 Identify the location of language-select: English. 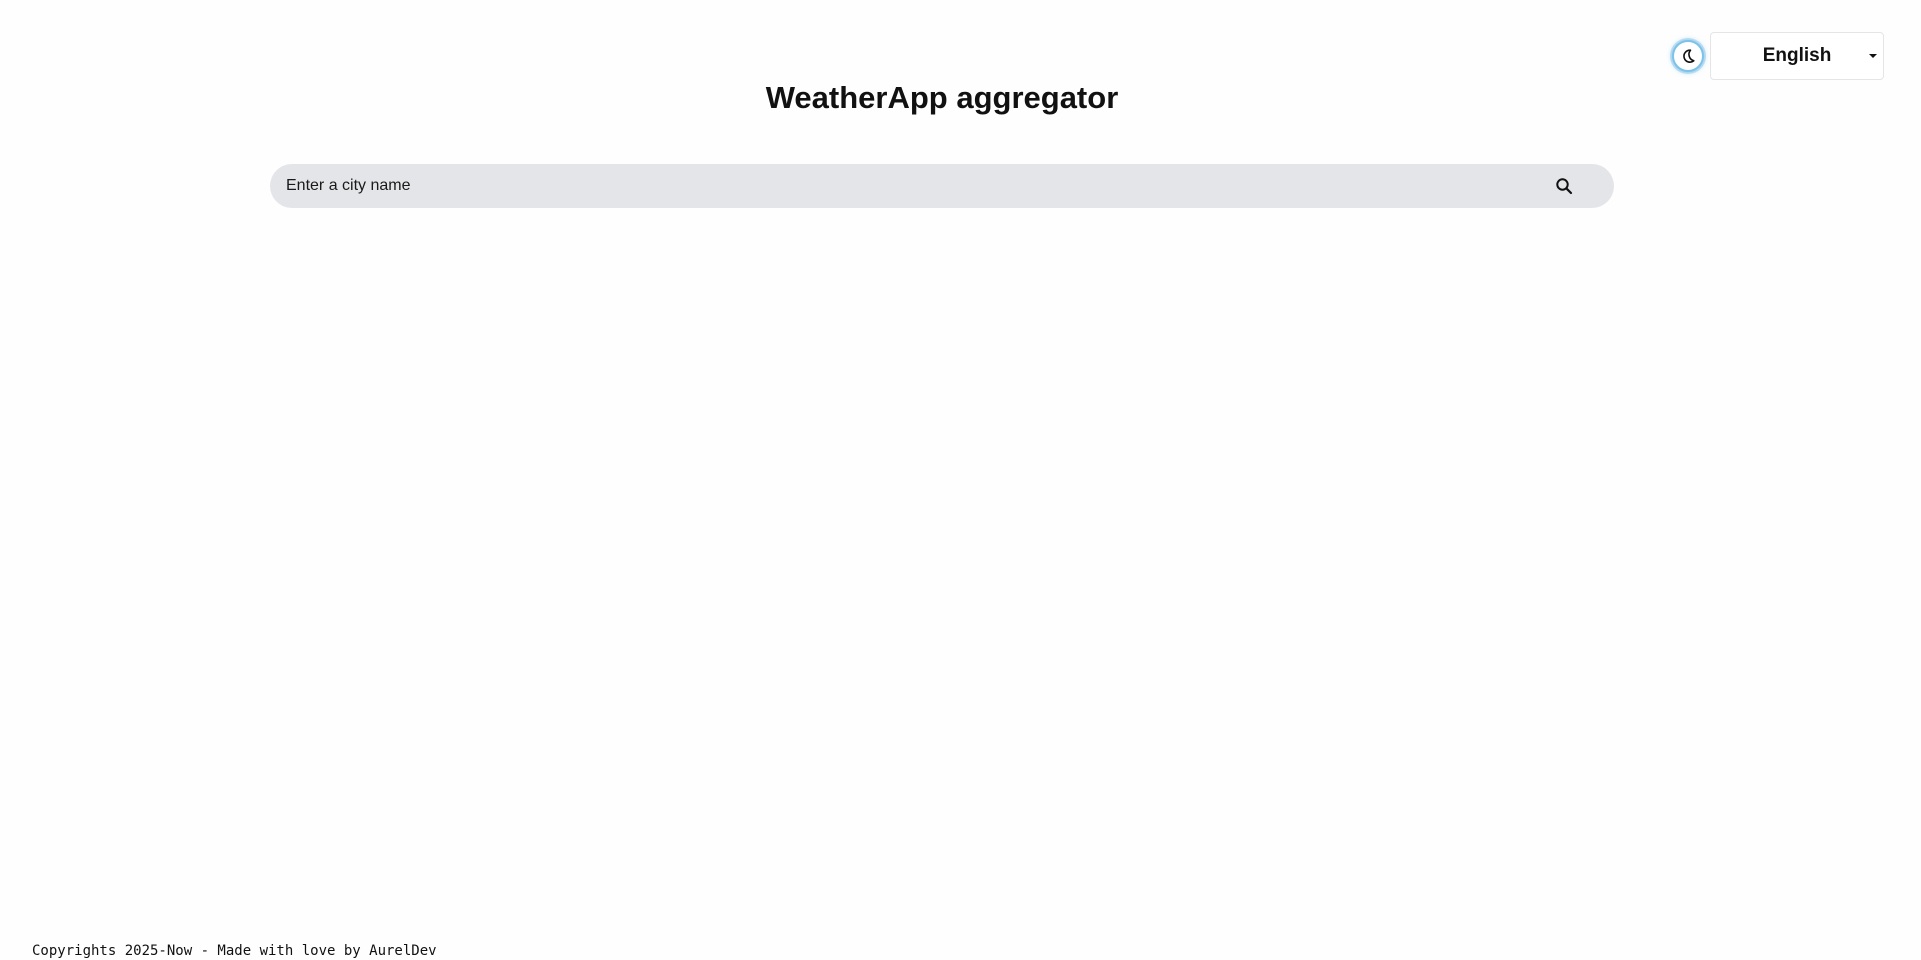
(1797, 56).